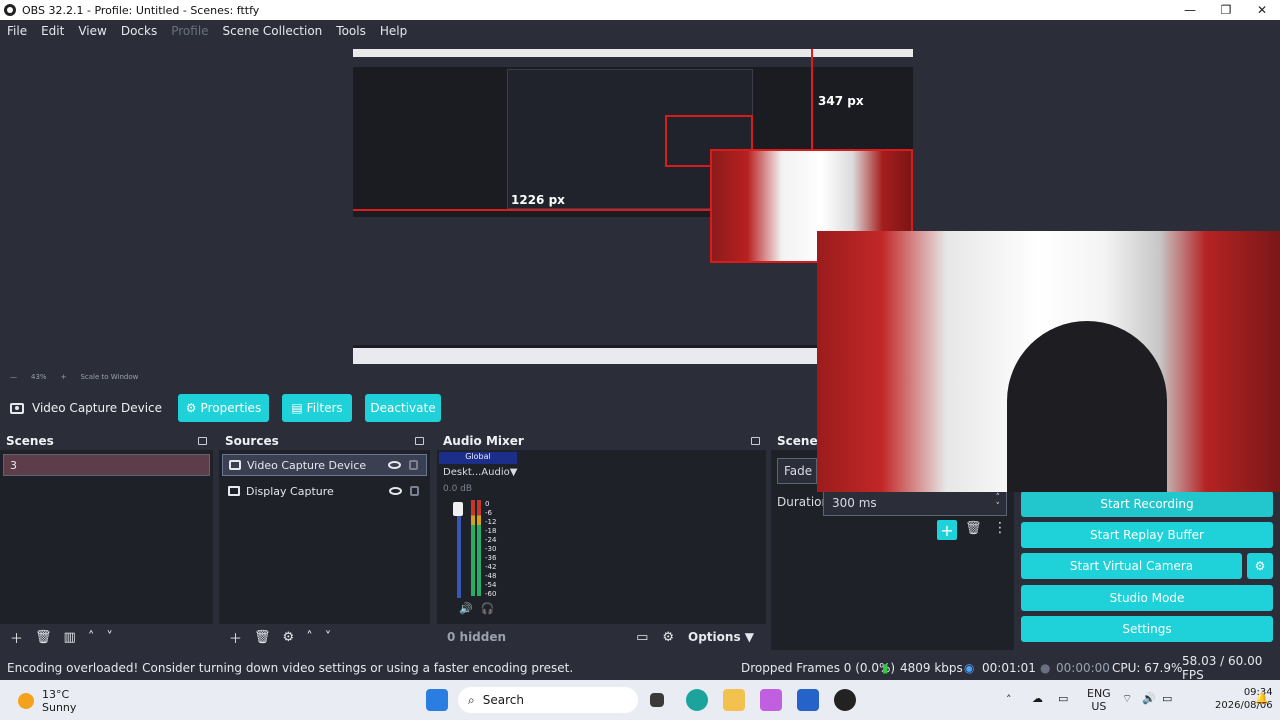 Image resolution: width=1280 pixels, height=720 pixels. What do you see at coordinates (1226, 10) in the screenshot?
I see `maximize-button: ❐` at bounding box center [1226, 10].